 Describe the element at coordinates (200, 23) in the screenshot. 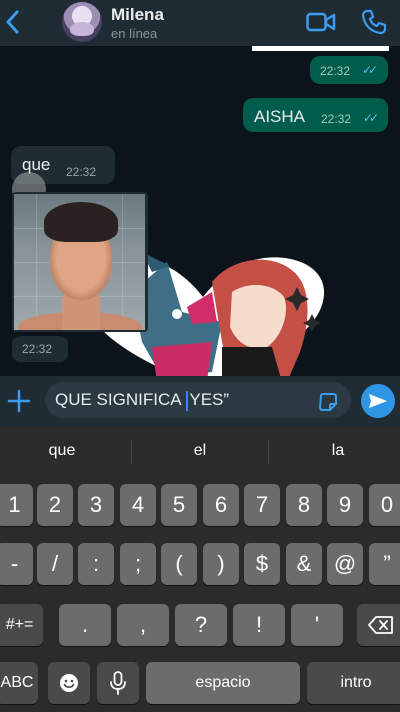

I see `chat-header: Milena en línea` at that location.